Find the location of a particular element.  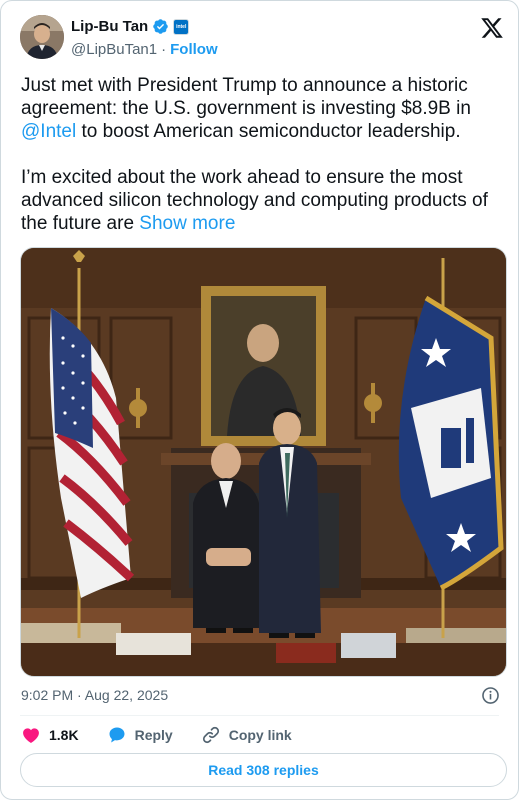

read-replies-button: Read 308 replies is located at coordinates (263, 770).